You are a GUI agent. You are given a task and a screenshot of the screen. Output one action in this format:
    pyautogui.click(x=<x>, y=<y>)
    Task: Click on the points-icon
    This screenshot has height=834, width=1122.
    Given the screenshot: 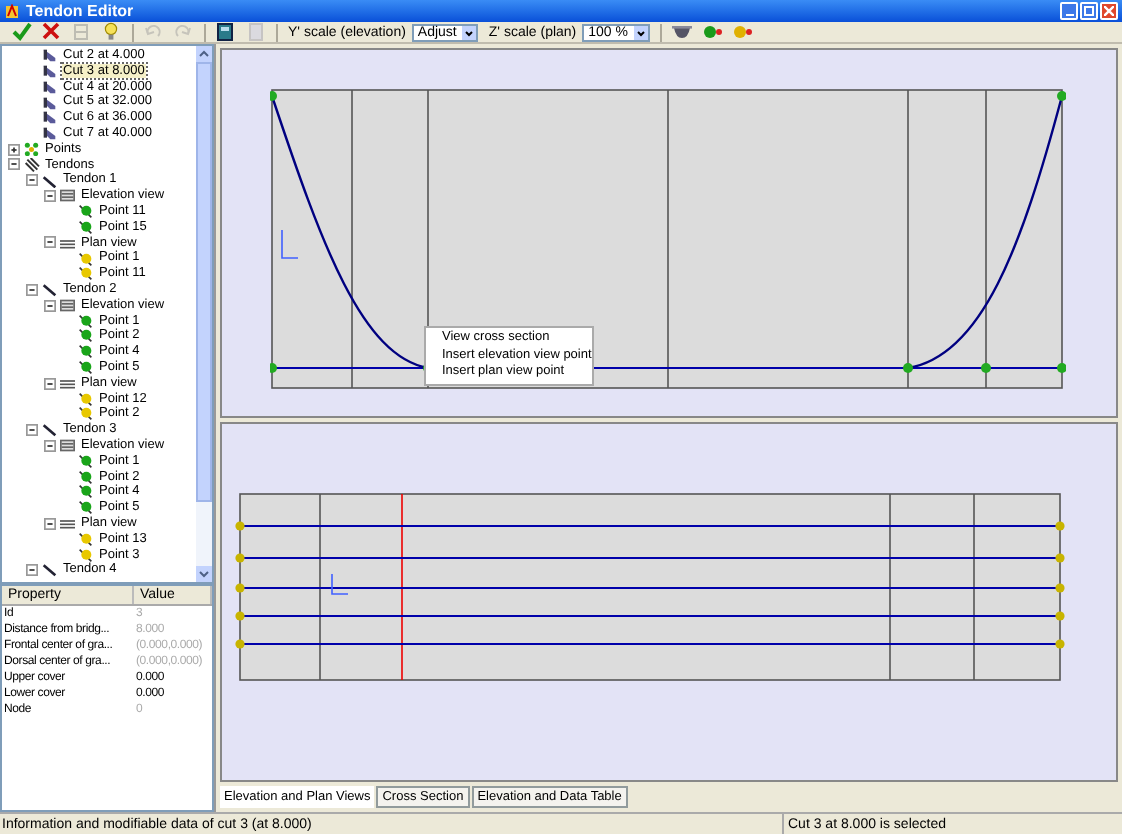 What is the action you would take?
    pyautogui.click(x=31, y=149)
    